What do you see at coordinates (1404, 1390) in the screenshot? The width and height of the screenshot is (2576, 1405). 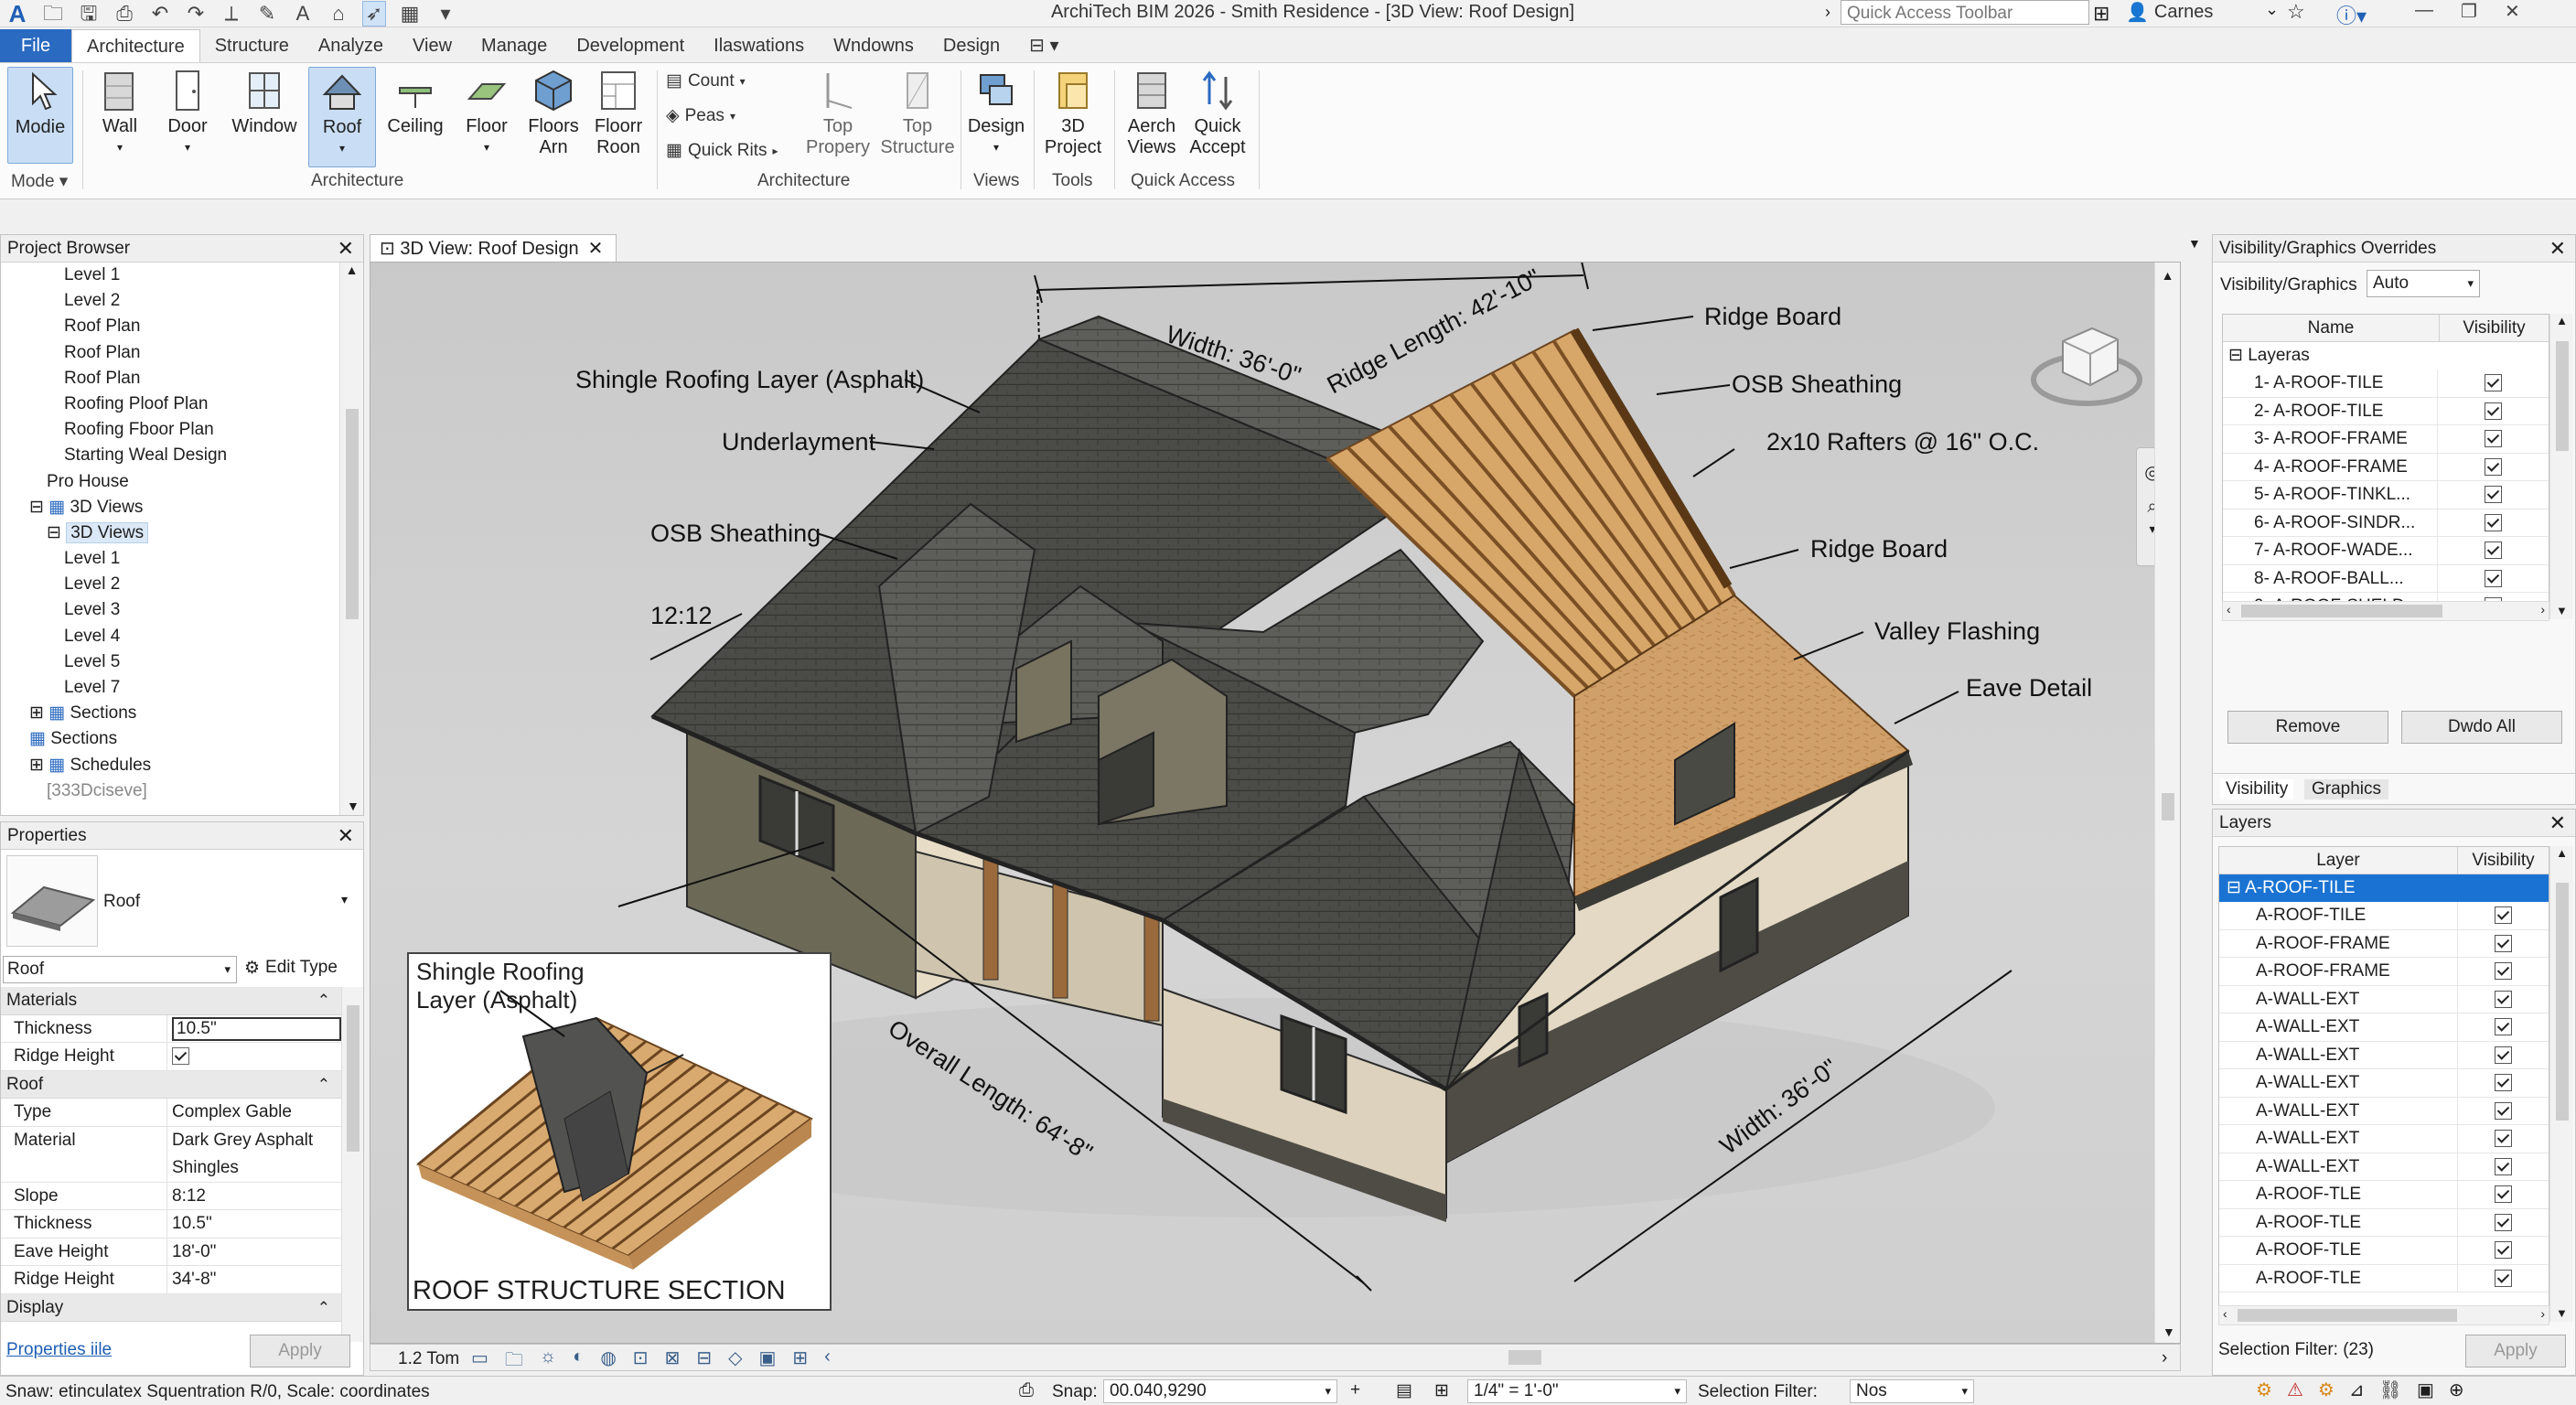 I see `table-icon: ▤` at bounding box center [1404, 1390].